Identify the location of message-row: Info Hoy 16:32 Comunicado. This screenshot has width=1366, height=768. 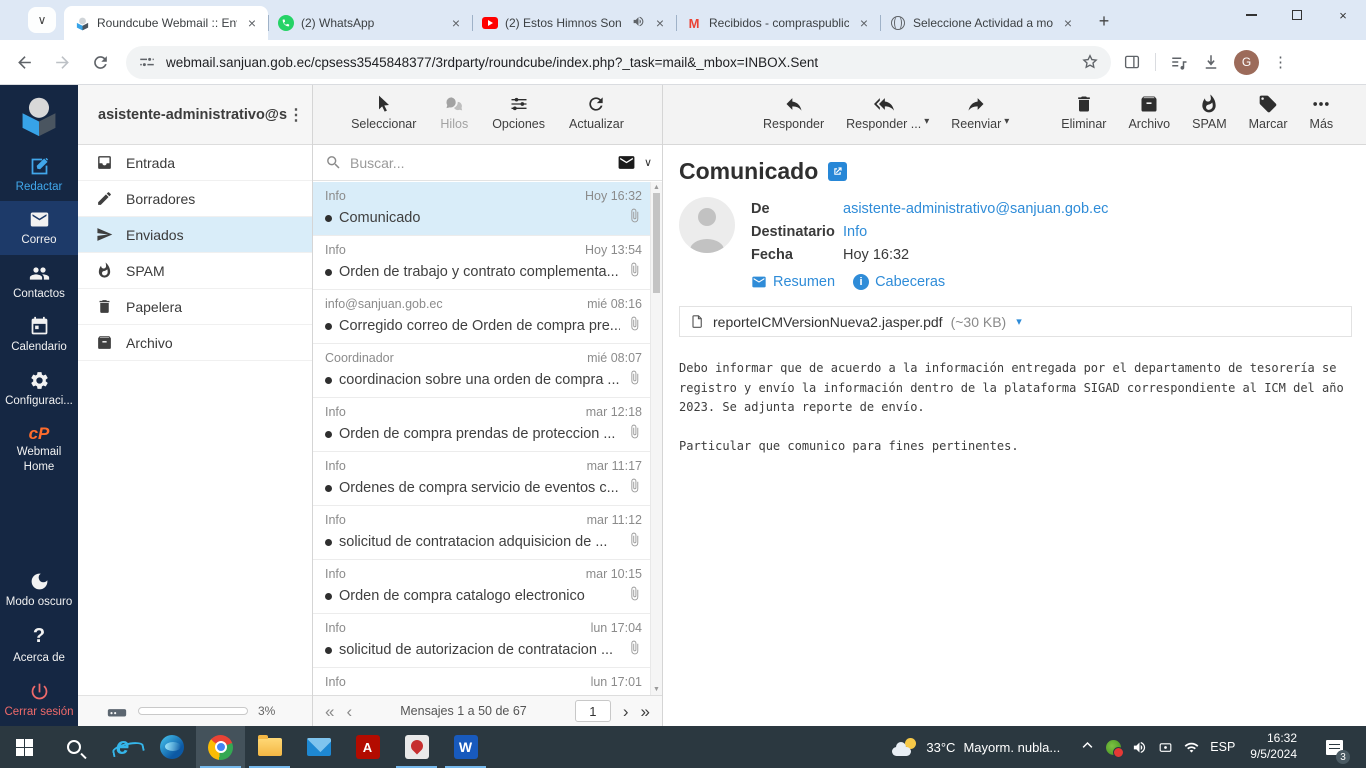
(481, 209).